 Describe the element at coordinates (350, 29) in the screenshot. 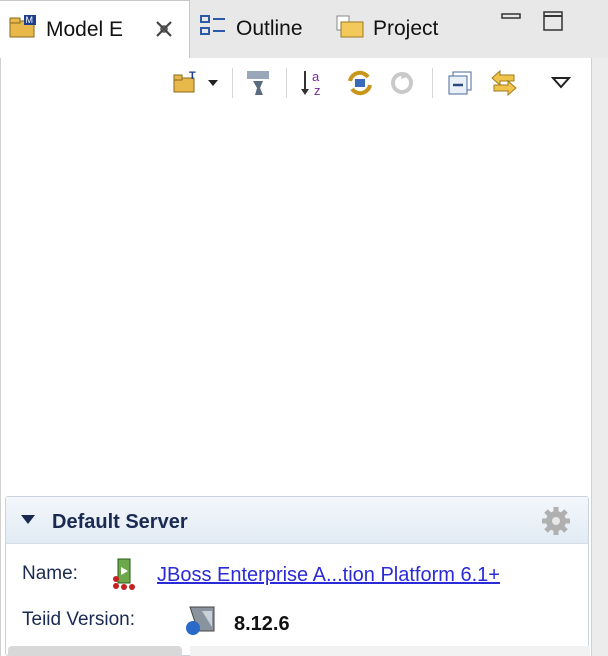

I see `project-folder-icon` at that location.